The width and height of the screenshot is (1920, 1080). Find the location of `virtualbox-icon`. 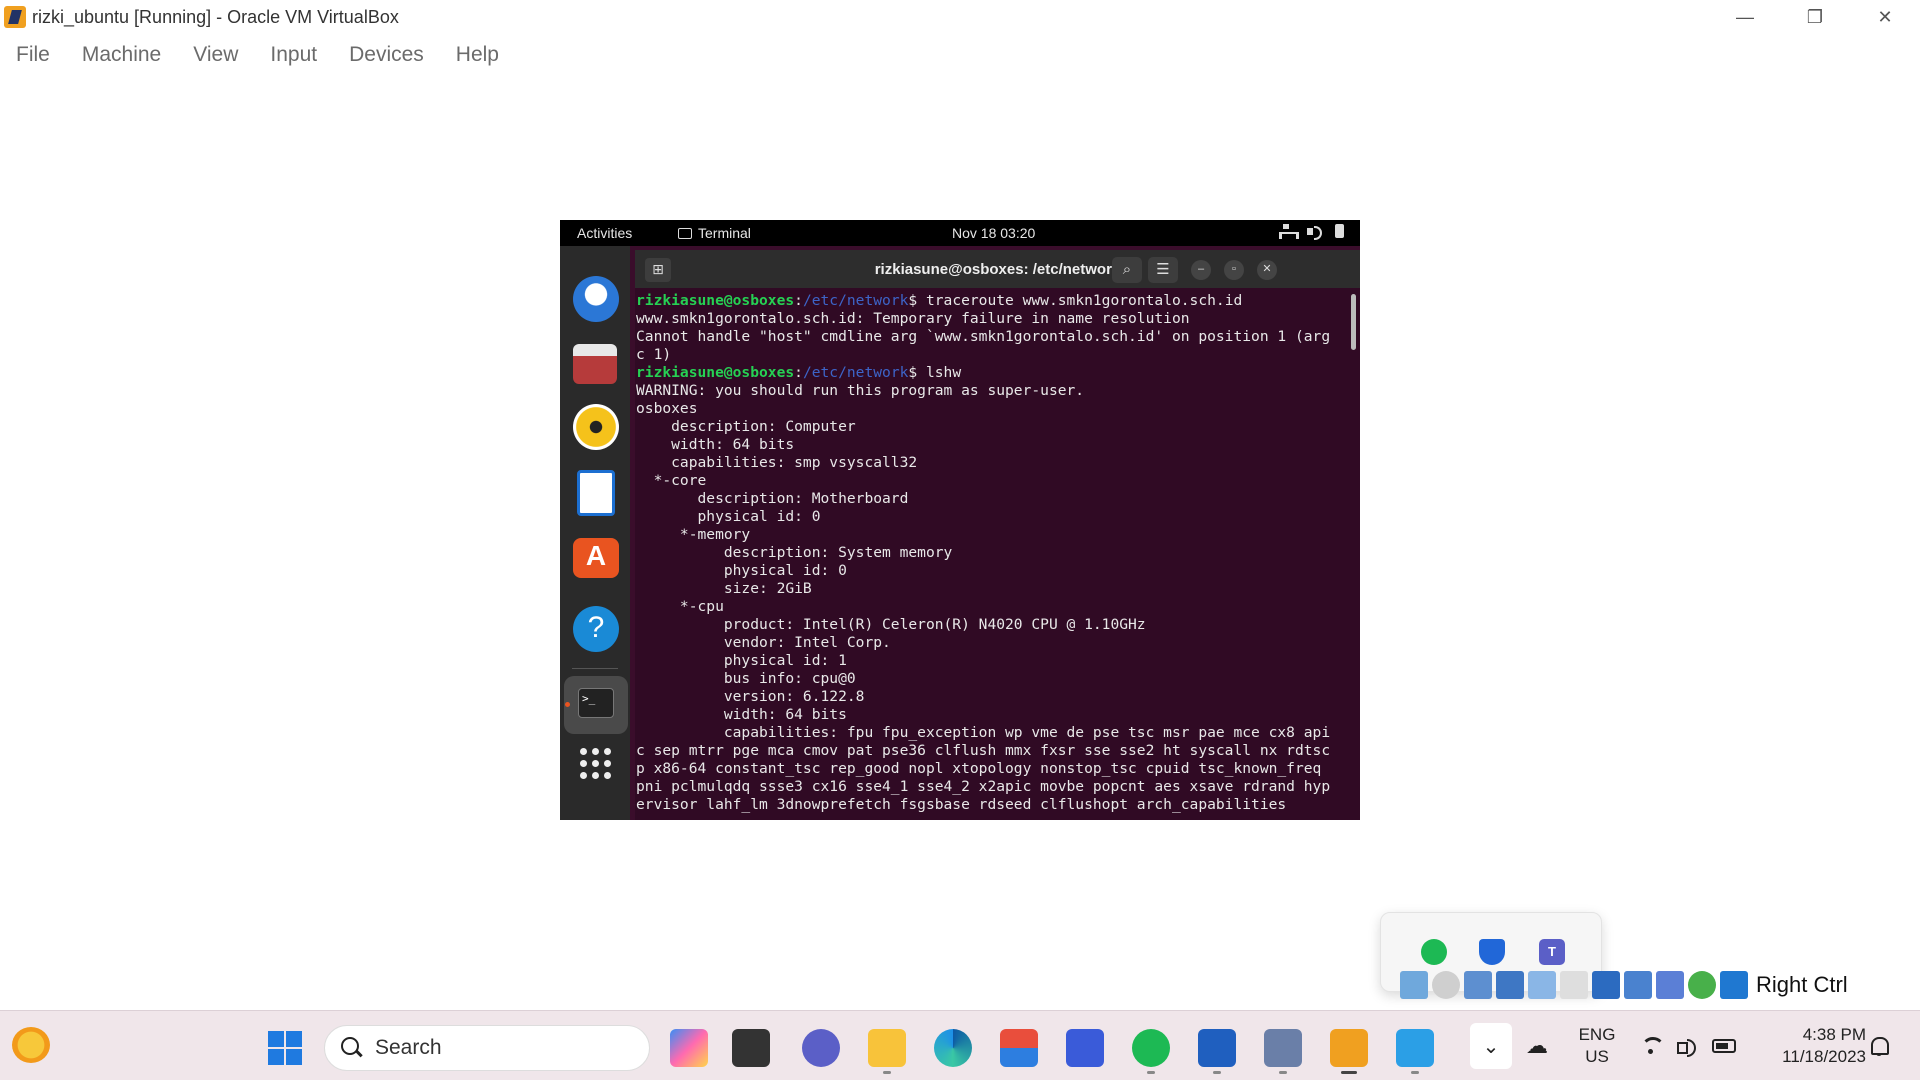

virtualbox-icon is located at coordinates (1283, 1048).